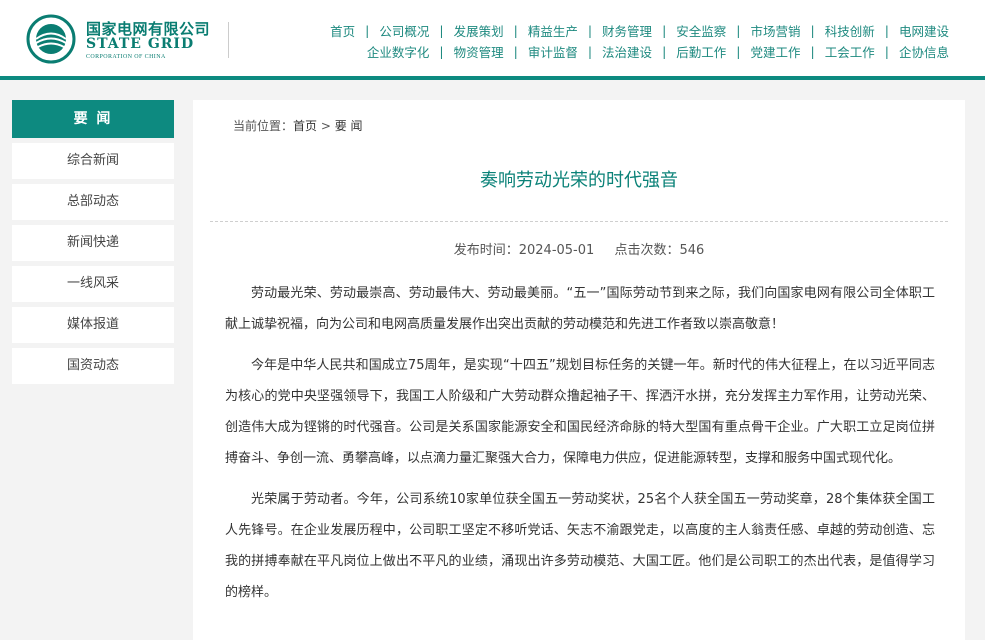  What do you see at coordinates (924, 51) in the screenshot?
I see `nav-item-association: 企协信息` at bounding box center [924, 51].